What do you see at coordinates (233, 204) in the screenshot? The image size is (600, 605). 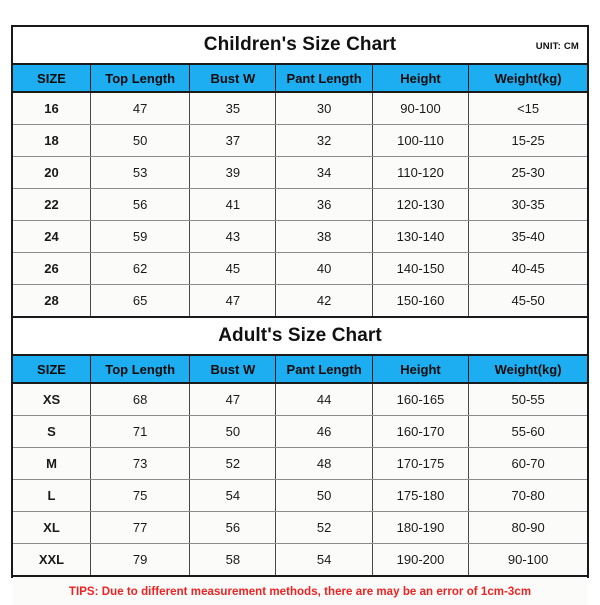 I see `cell-bust-w: 41` at bounding box center [233, 204].